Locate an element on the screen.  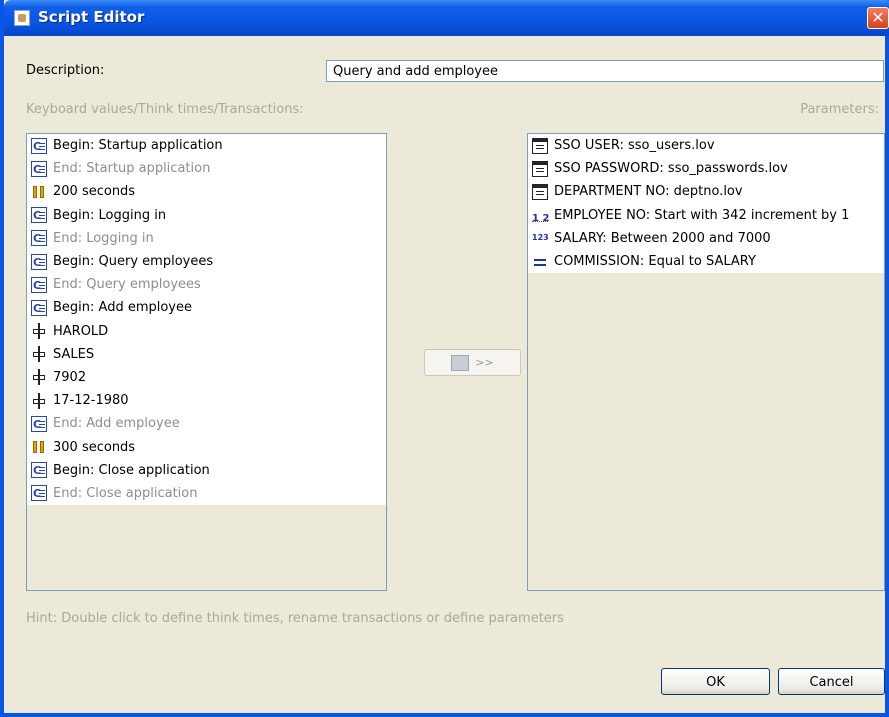
title-bar: Script Editor ✕ is located at coordinates (446, 18).